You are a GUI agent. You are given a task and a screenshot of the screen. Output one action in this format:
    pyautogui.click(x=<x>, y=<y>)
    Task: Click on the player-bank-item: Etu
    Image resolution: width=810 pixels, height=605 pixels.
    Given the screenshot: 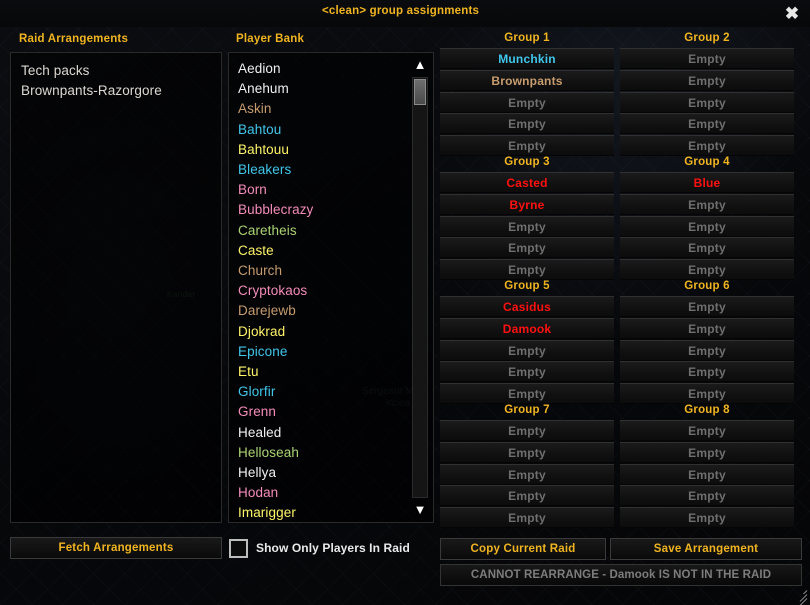 What is the action you would take?
    pyautogui.click(x=322, y=372)
    